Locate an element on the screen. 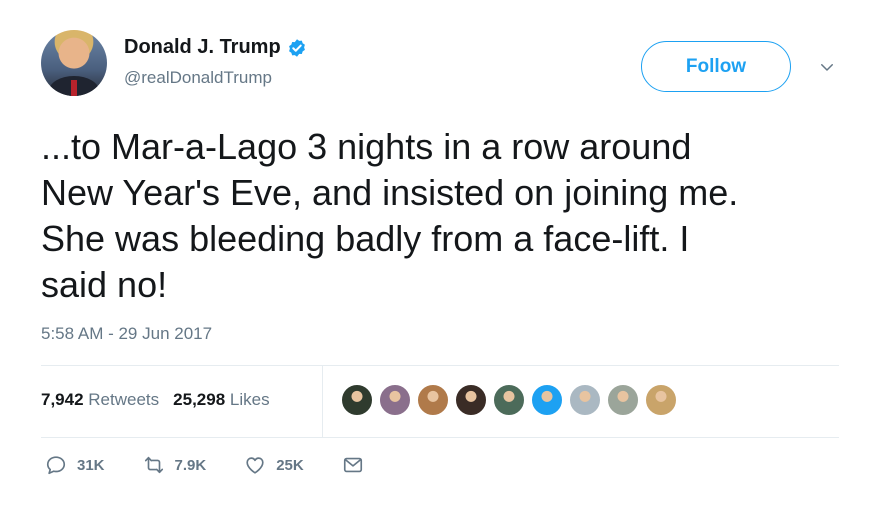 This screenshot has height=505, width=896. display-name: Donald J. Trump is located at coordinates (202, 47).